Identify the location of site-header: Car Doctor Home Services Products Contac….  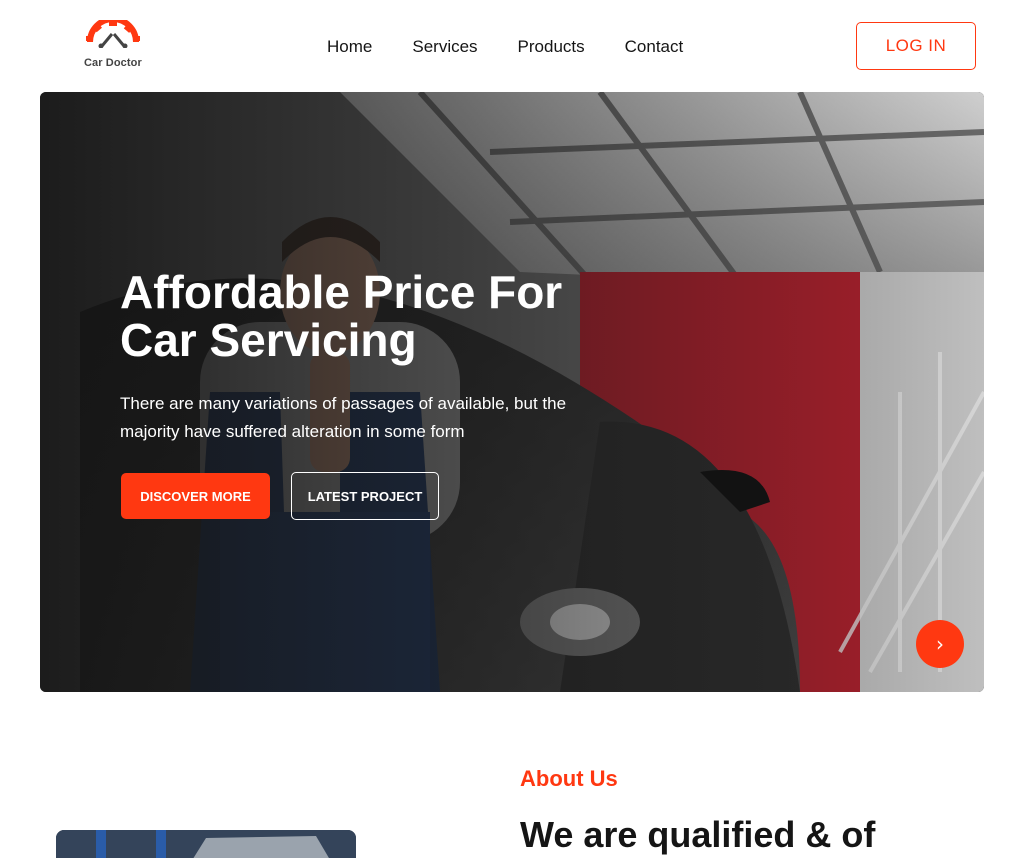
(512, 46).